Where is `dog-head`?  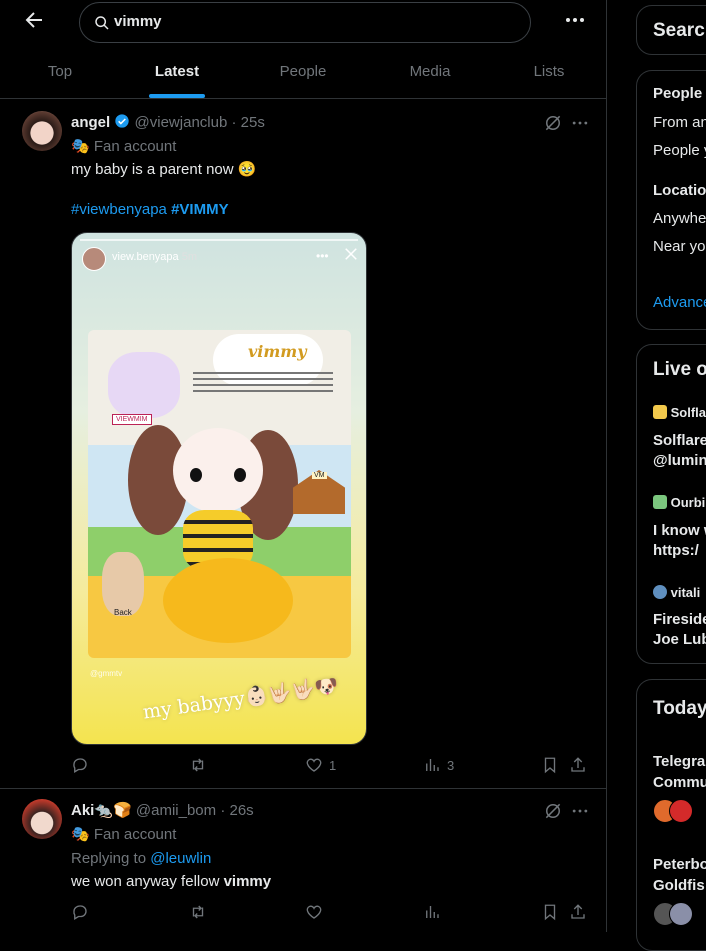 dog-head is located at coordinates (218, 470).